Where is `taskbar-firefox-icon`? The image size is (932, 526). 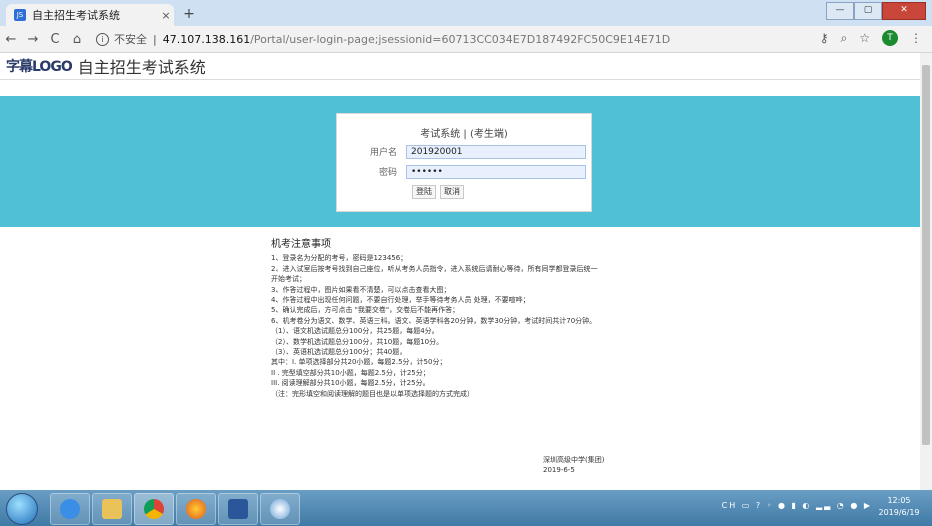 taskbar-firefox-icon is located at coordinates (196, 509).